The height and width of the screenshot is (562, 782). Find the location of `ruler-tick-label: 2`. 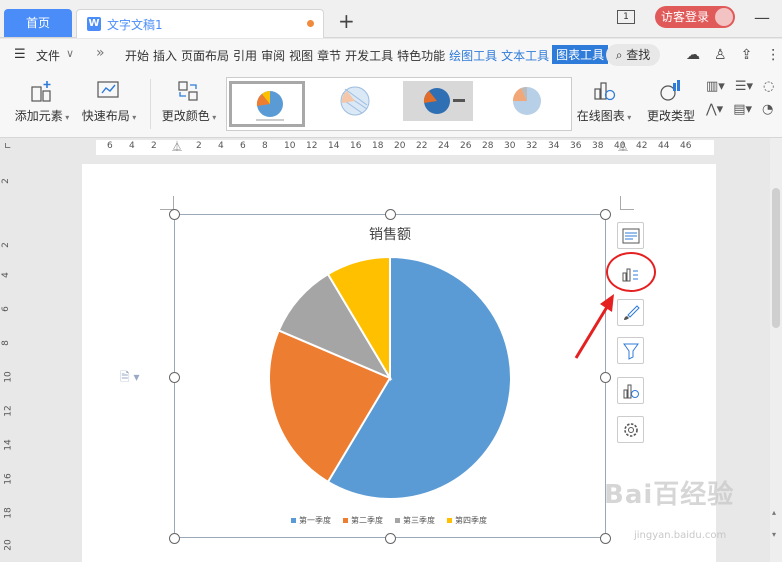

ruler-tick-label: 2 is located at coordinates (199, 146).